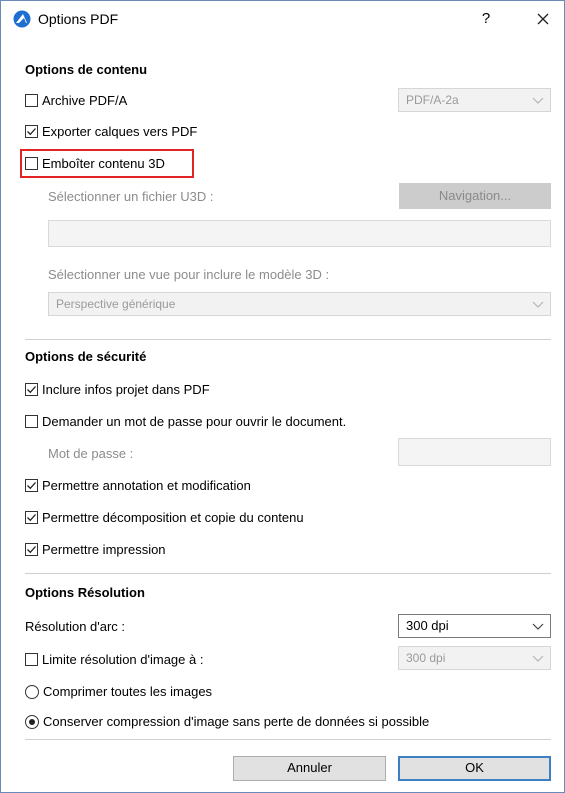 The height and width of the screenshot is (793, 565). Describe the element at coordinates (91, 453) in the screenshot. I see `password-label: Mot de passe :` at that location.